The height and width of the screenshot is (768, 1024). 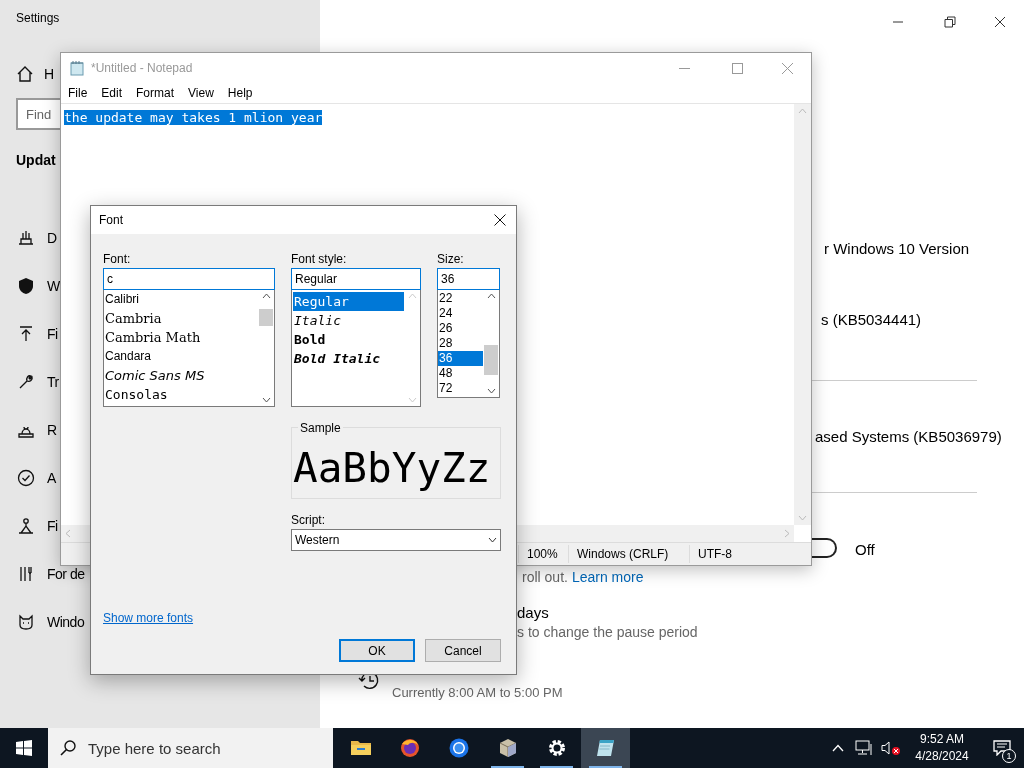 What do you see at coordinates (545, 577) in the screenshot?
I see `description-text: roll out.` at bounding box center [545, 577].